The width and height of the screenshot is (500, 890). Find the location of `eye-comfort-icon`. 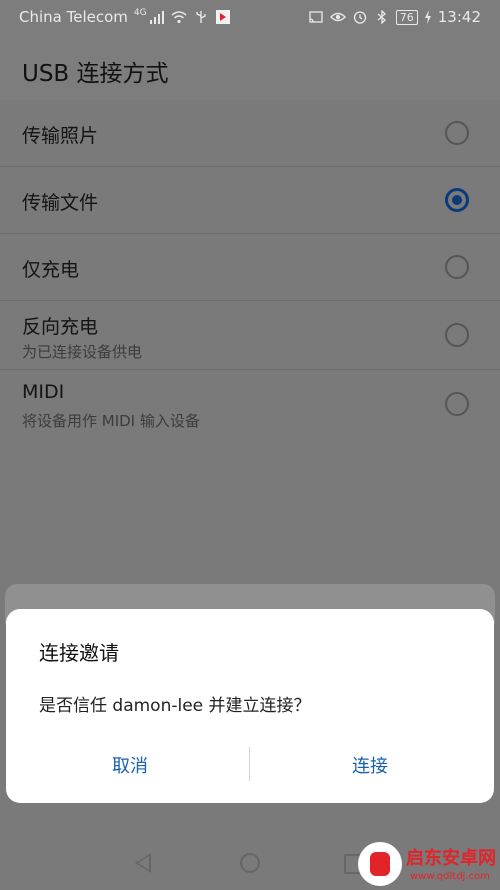

eye-comfort-icon is located at coordinates (337, 17).